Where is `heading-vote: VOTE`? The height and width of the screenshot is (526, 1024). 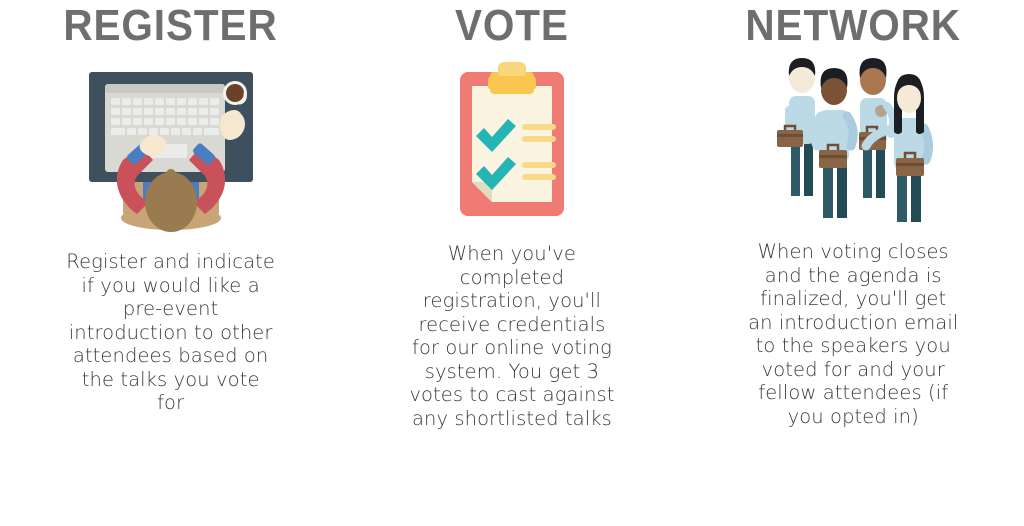
heading-vote: VOTE is located at coordinates (511, 25).